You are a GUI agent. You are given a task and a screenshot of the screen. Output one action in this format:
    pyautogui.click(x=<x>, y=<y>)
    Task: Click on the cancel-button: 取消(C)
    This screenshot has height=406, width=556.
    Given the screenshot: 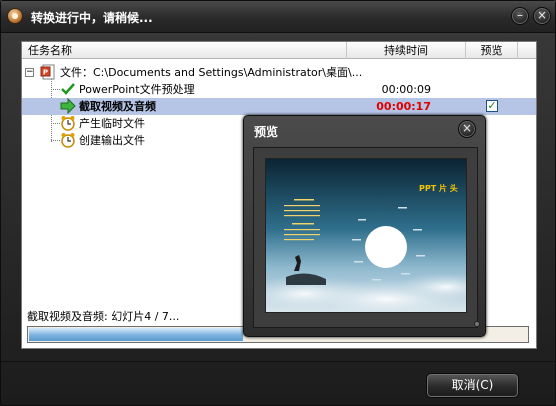 What is the action you would take?
    pyautogui.click(x=472, y=385)
    